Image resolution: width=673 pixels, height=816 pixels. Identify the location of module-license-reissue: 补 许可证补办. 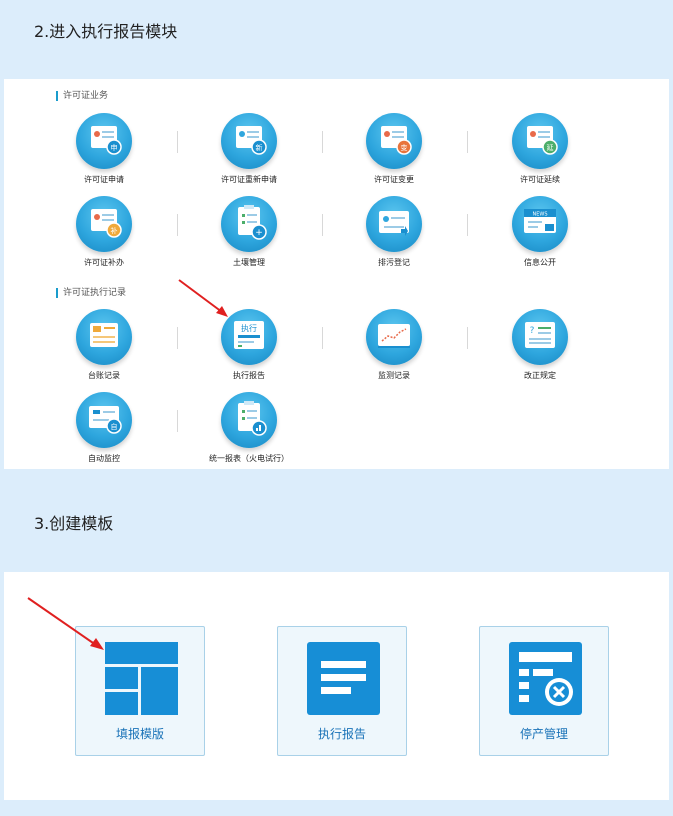
(104, 232).